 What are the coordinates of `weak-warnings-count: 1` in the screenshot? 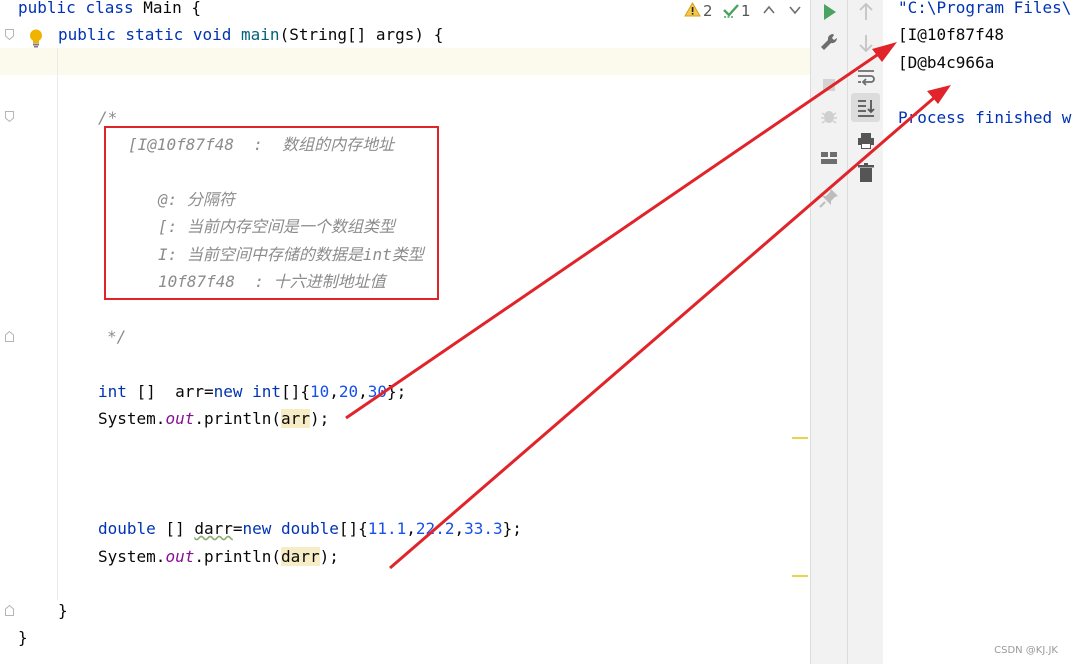 It's located at (746, 11).